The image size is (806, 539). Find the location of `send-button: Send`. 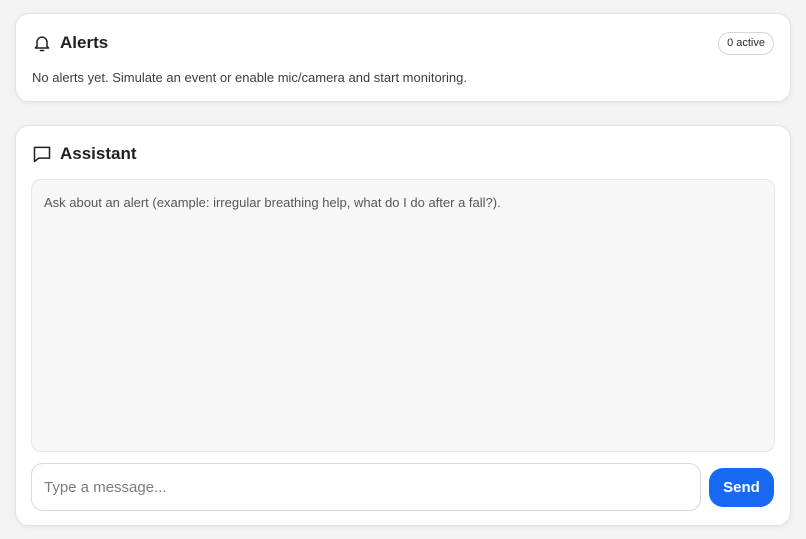

send-button: Send is located at coordinates (741, 487).